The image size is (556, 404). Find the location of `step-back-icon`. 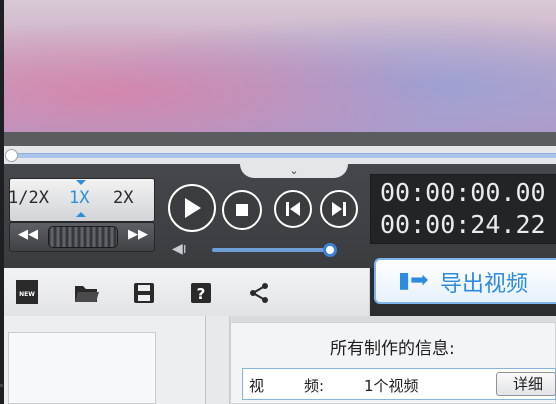

step-back-icon is located at coordinates (293, 209).